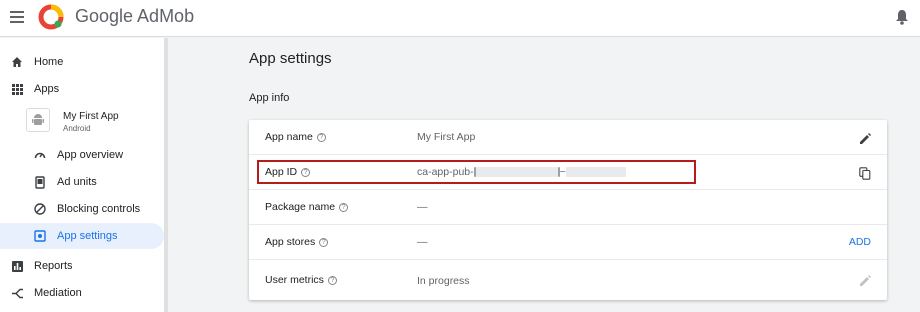  I want to click on app-id-highlight-box, so click(476, 172).